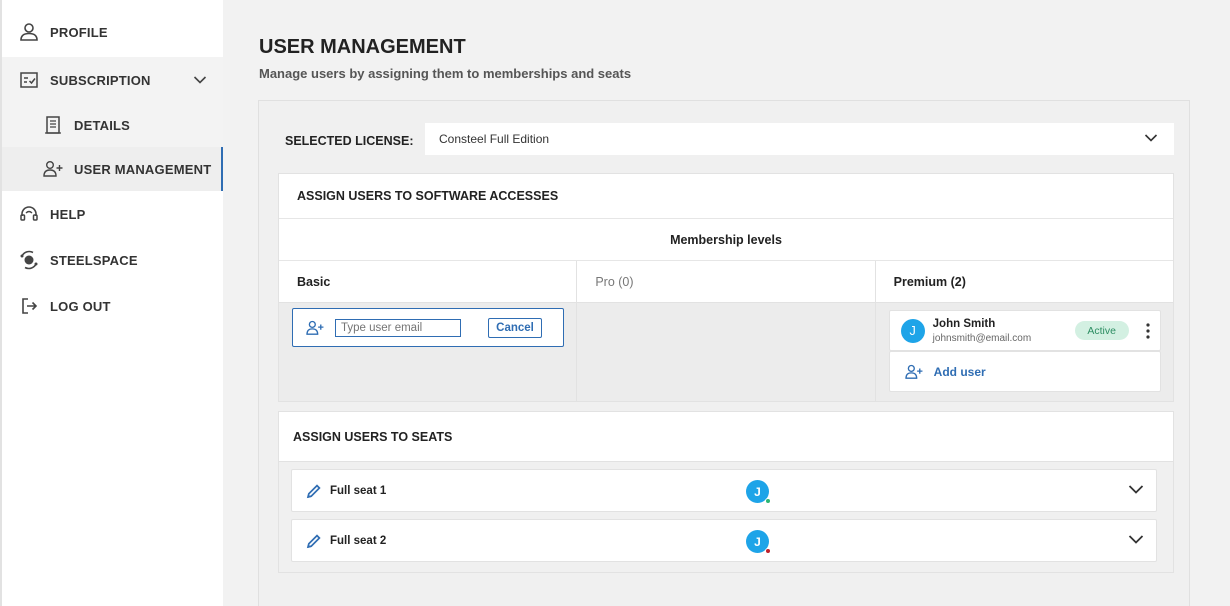 The width and height of the screenshot is (1230, 606). I want to click on section-title: ASSIGN USERS TO SOFTWARE ACCESSES, so click(726, 196).